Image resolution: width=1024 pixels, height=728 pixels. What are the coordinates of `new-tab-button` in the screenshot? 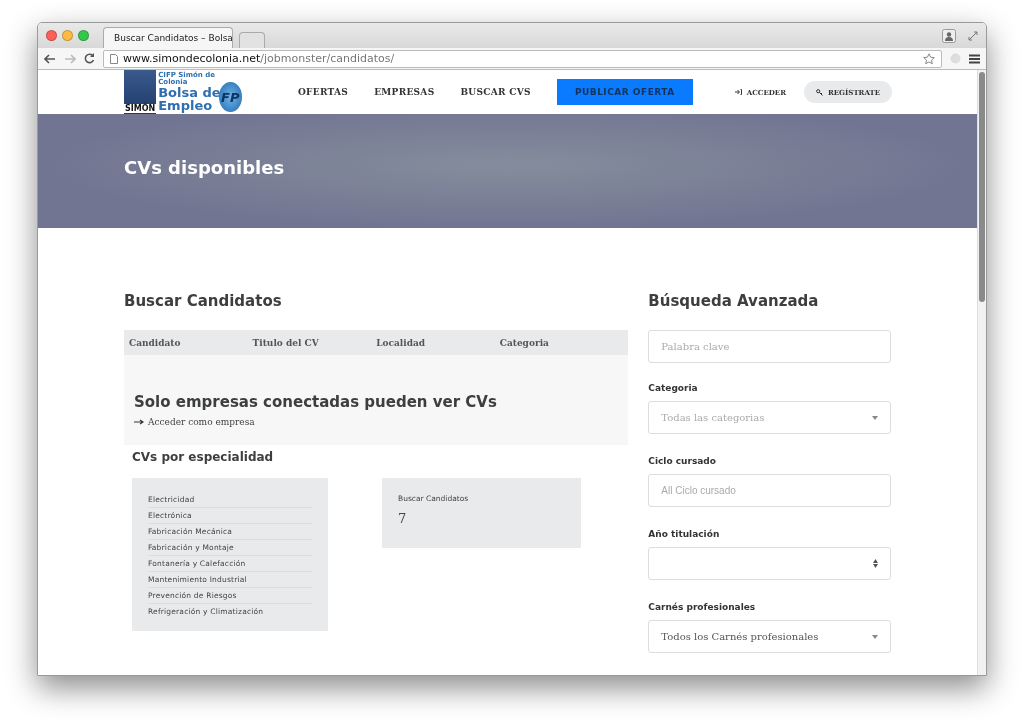 It's located at (252, 40).